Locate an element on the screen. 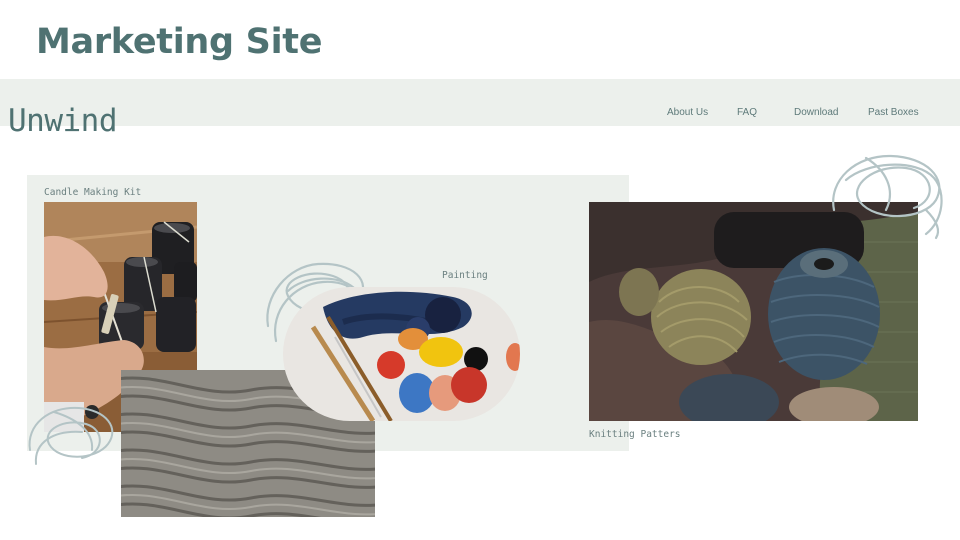 The image size is (960, 540). candle-kit-label: Candle Making Kit is located at coordinates (92, 192).